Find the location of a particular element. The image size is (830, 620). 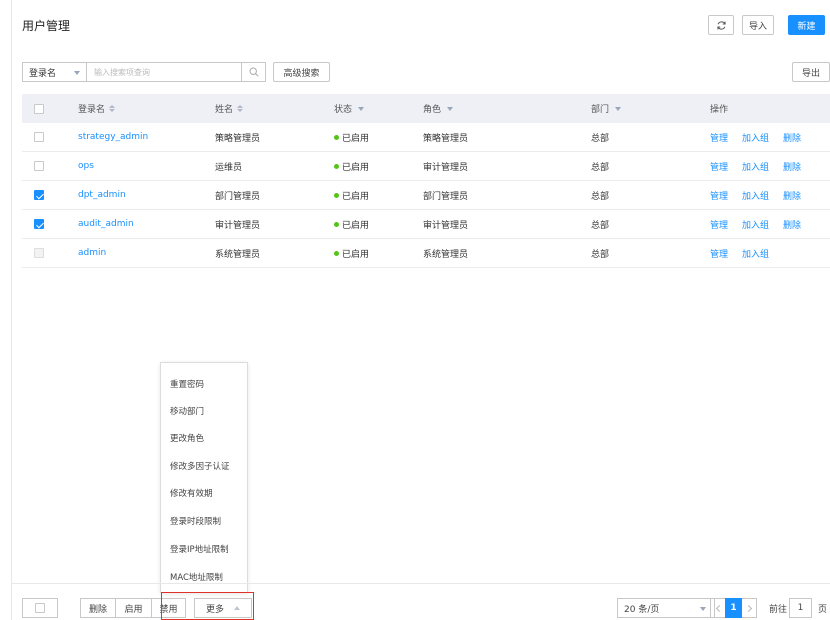

table-row: audit_admin 审计管理员 已启用 审计管理员 总部 管理 加入组 删除 is located at coordinates (426, 224).